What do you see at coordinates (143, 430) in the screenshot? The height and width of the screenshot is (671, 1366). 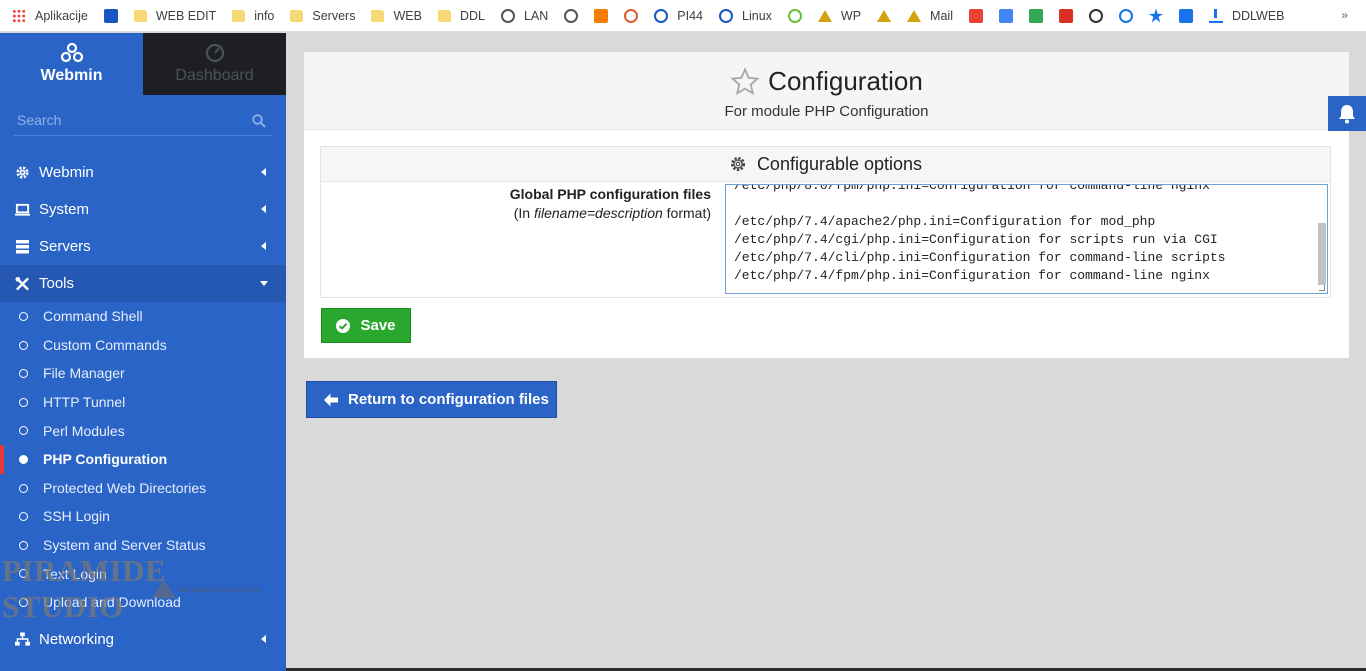 I see `submenu-item-perl-modules: Perl Modules` at bounding box center [143, 430].